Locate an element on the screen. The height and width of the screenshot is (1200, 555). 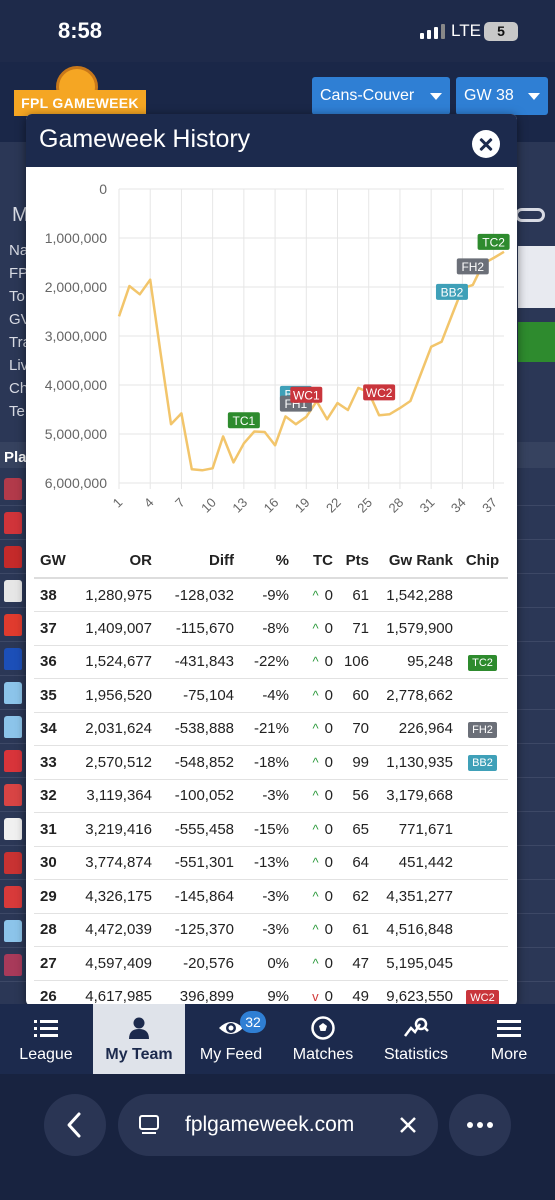
nav-my-team-label: My Team is located at coordinates (139, 1054).